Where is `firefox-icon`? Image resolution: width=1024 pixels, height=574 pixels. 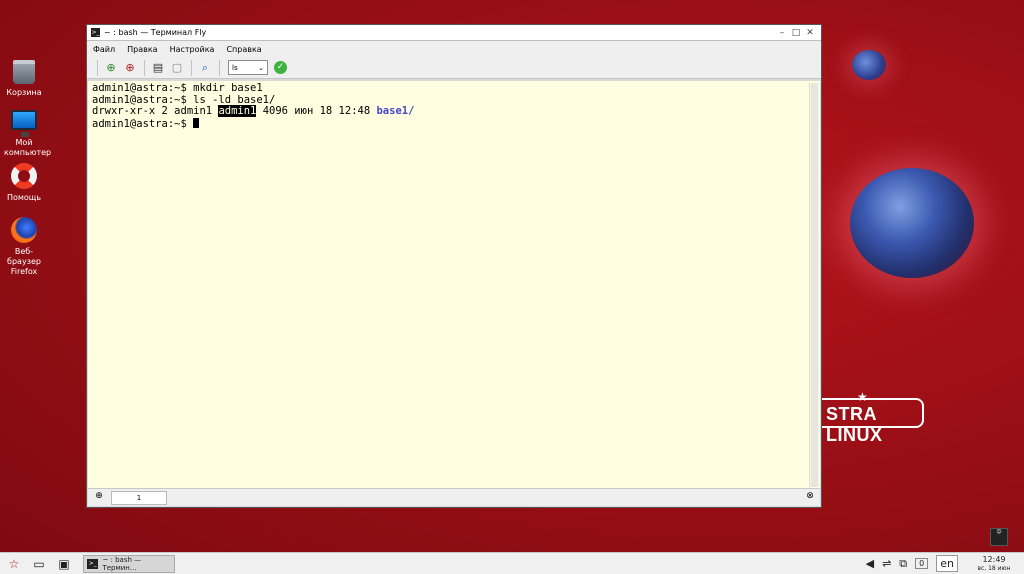
firefox-icon is located at coordinates (24, 230).